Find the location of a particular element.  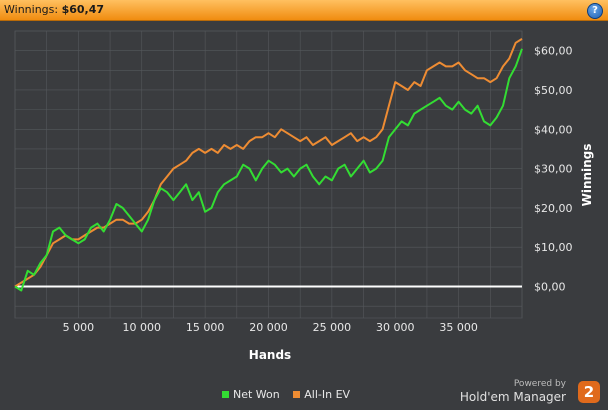

x-tick-label: 10 000 is located at coordinates (142, 327).